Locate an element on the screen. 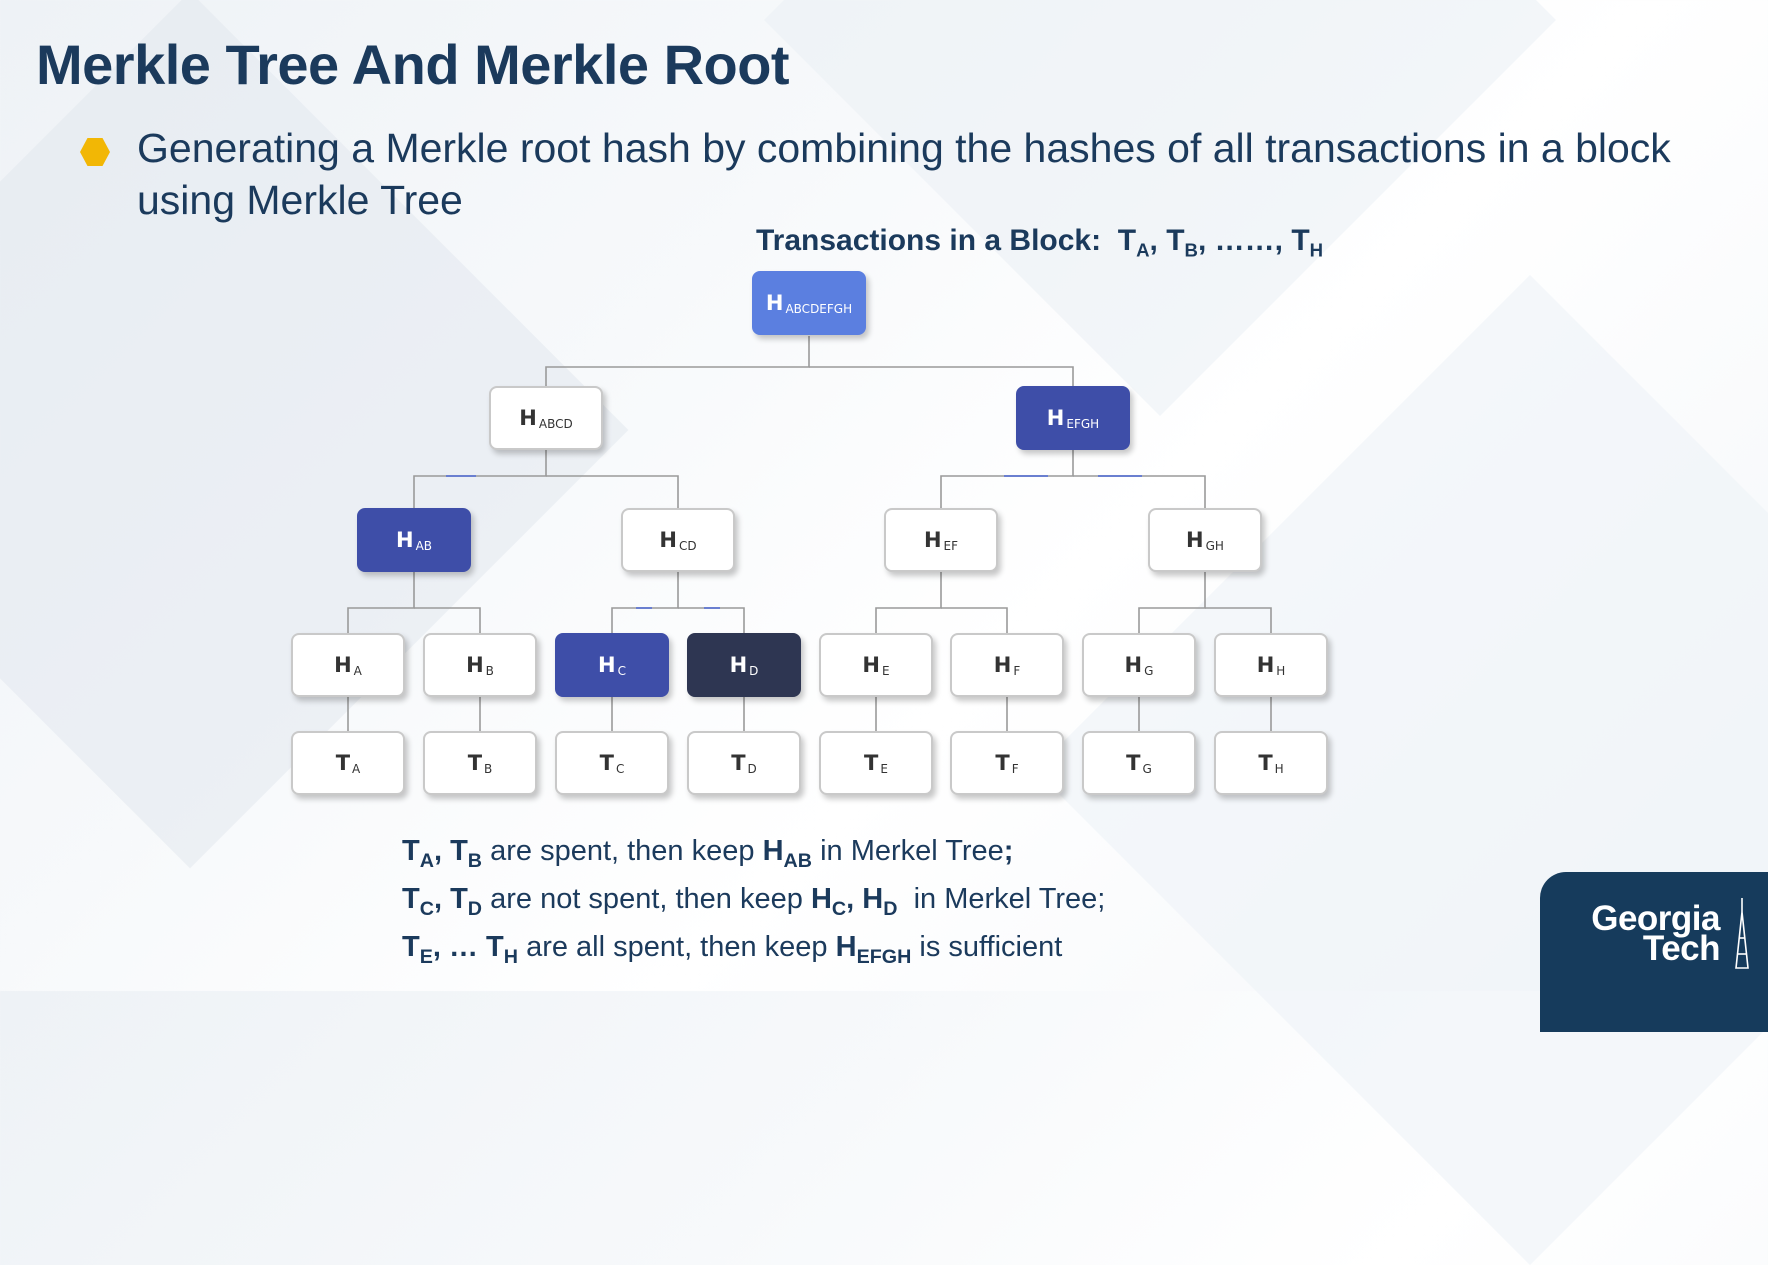  georgia-tech-logo: Georgia Tech is located at coordinates (1654, 952).